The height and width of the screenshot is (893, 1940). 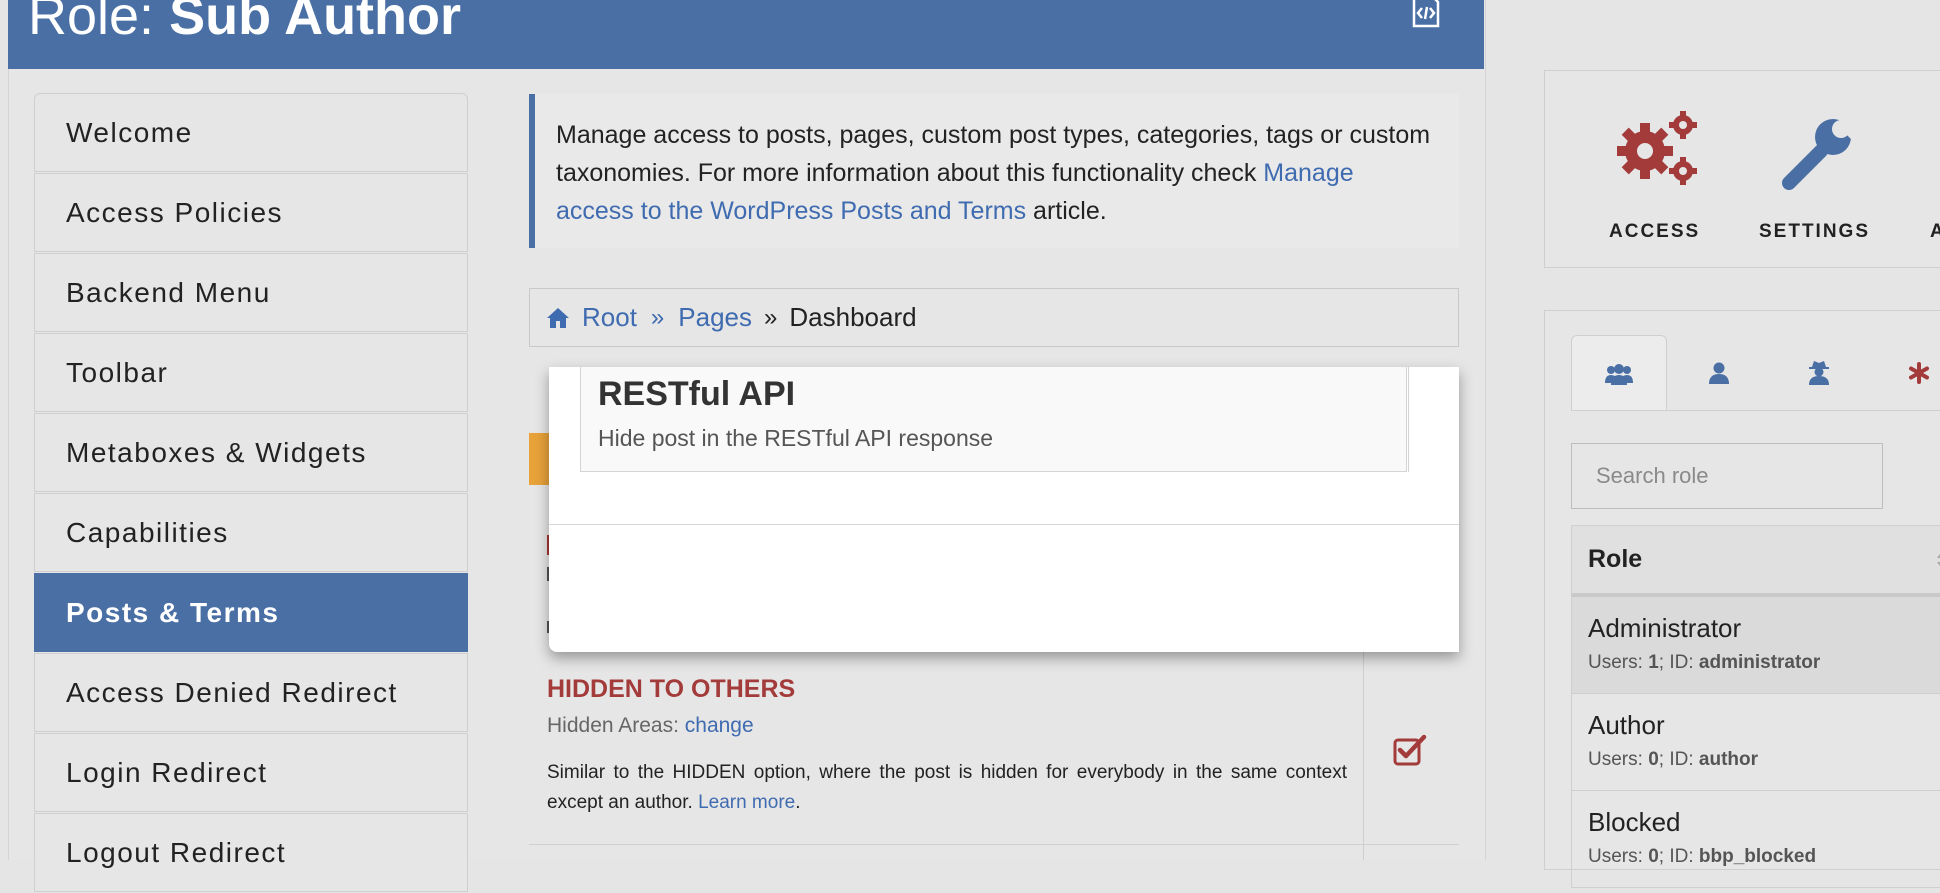 What do you see at coordinates (167, 772) in the screenshot?
I see `sidebar-item-label: Login Redirect` at bounding box center [167, 772].